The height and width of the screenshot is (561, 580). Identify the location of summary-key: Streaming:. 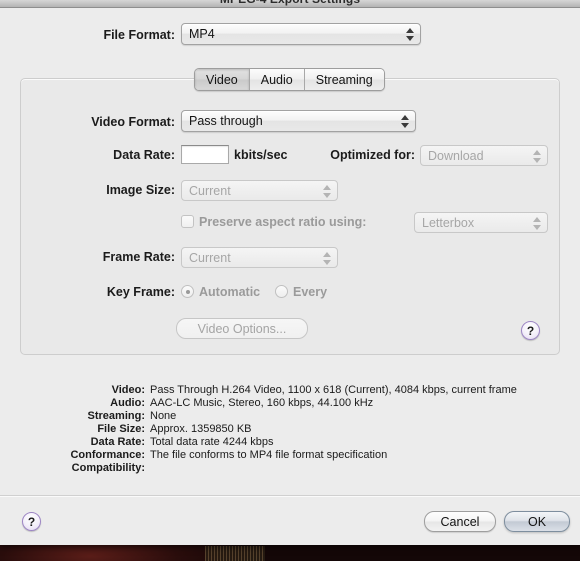
(116, 416).